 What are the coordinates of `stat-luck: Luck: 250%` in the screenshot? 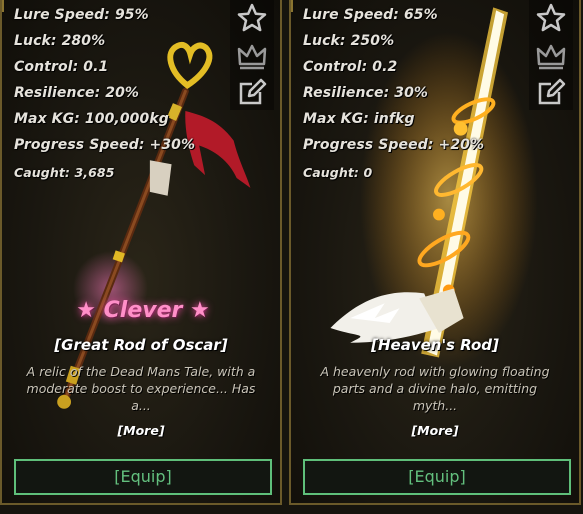 It's located at (349, 41).